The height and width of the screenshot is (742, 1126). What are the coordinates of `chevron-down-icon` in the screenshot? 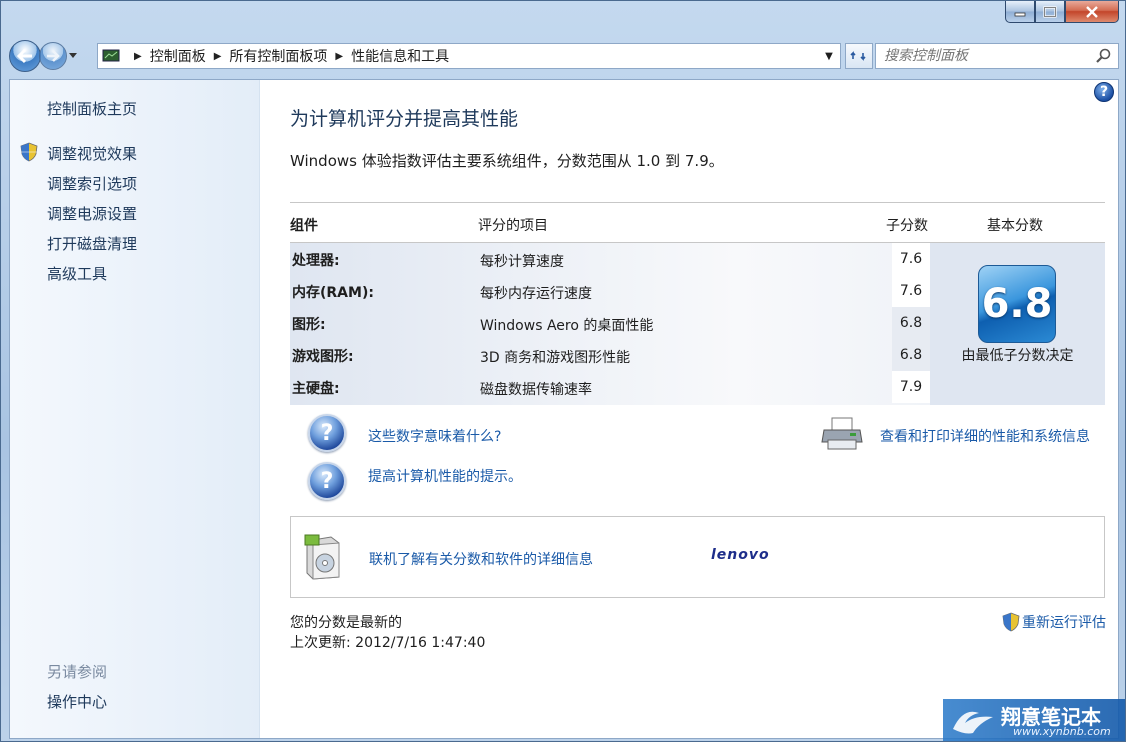 It's located at (73, 55).